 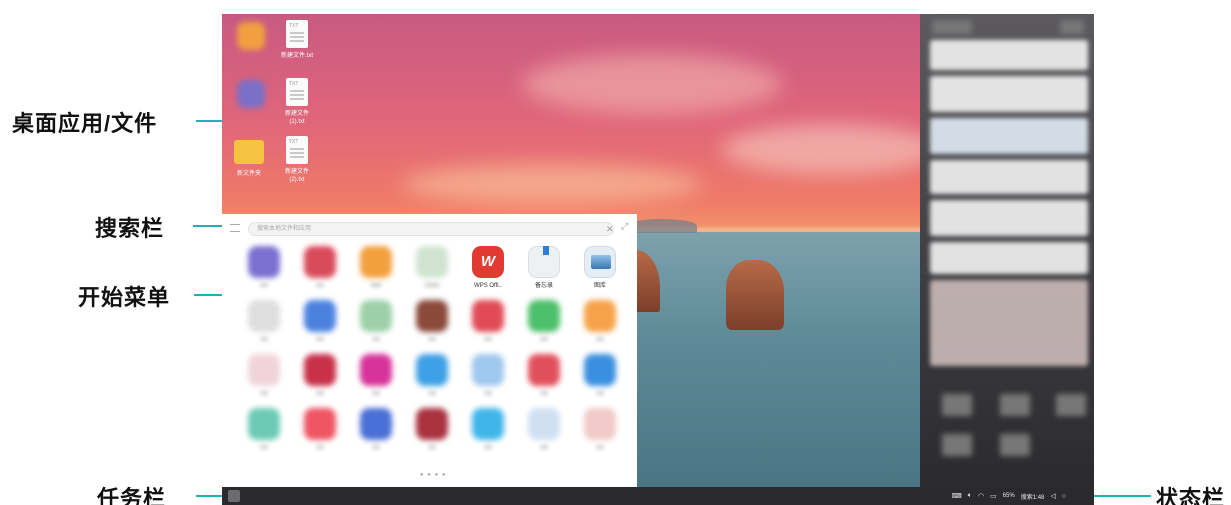 I want to click on app-wps-office: WPS Offi.., so click(x=488, y=273).